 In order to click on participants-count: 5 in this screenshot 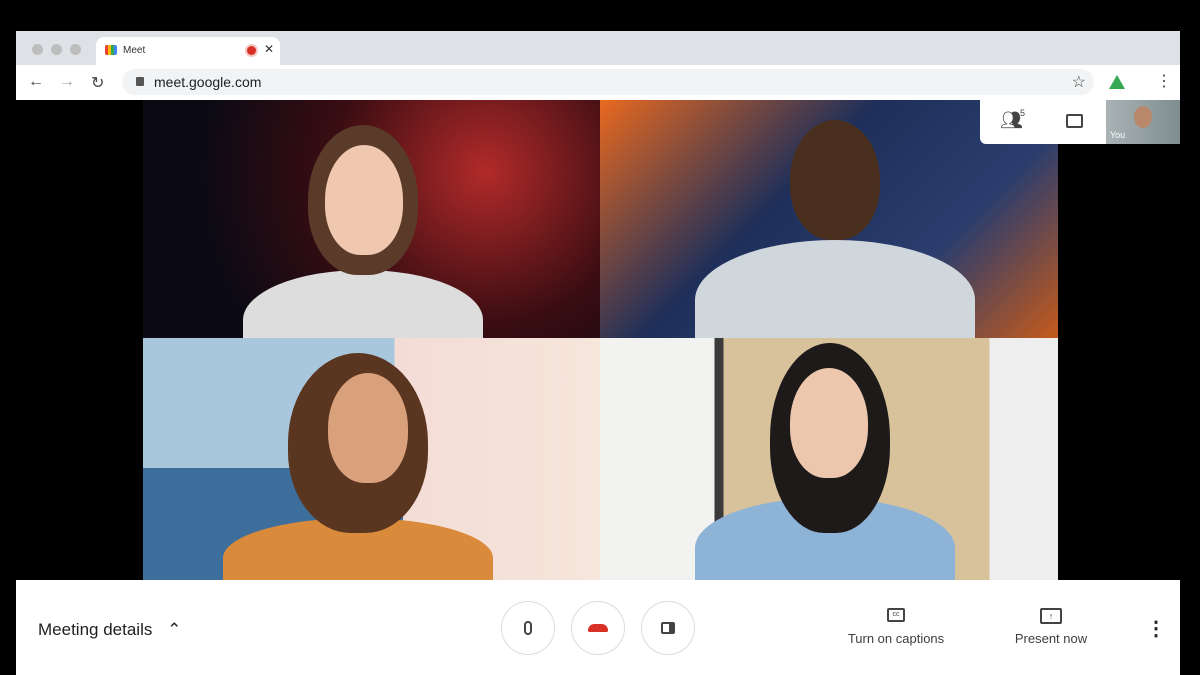, I will do `click(1023, 113)`.